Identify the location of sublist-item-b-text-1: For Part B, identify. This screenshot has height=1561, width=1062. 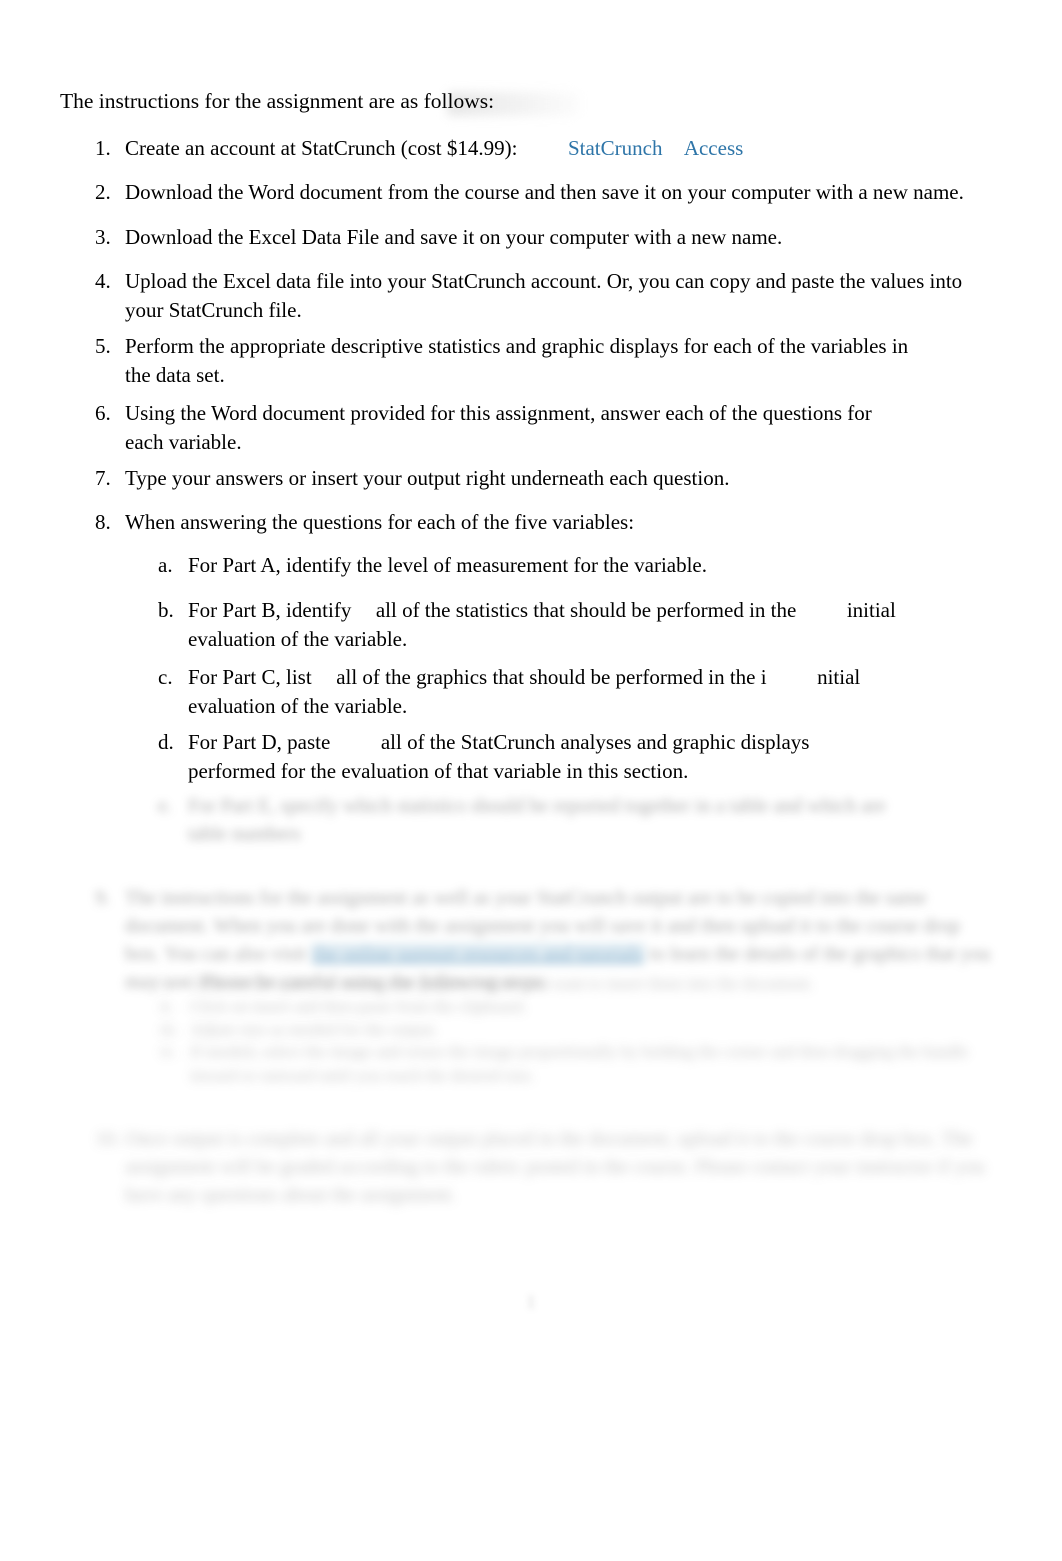
(270, 610).